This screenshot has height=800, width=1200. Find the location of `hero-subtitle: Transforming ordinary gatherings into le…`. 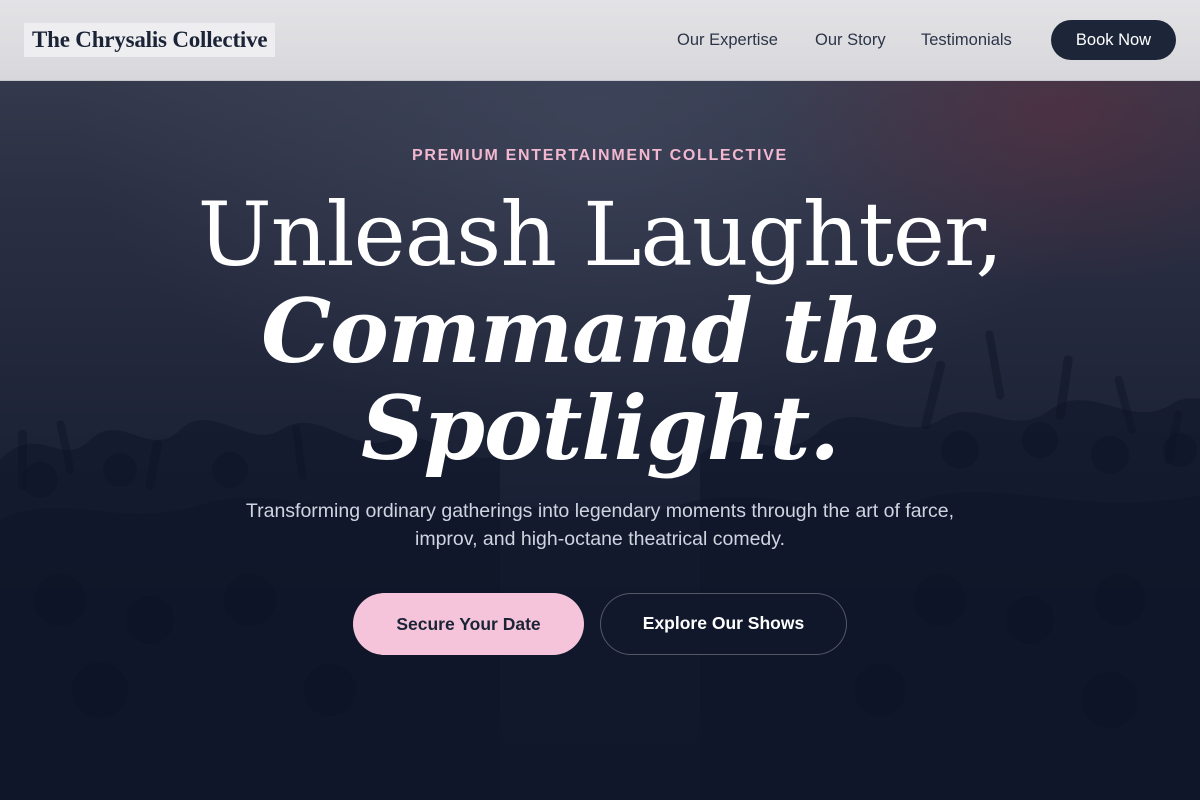

hero-subtitle: Transforming ordinary gatherings into le… is located at coordinates (600, 525).